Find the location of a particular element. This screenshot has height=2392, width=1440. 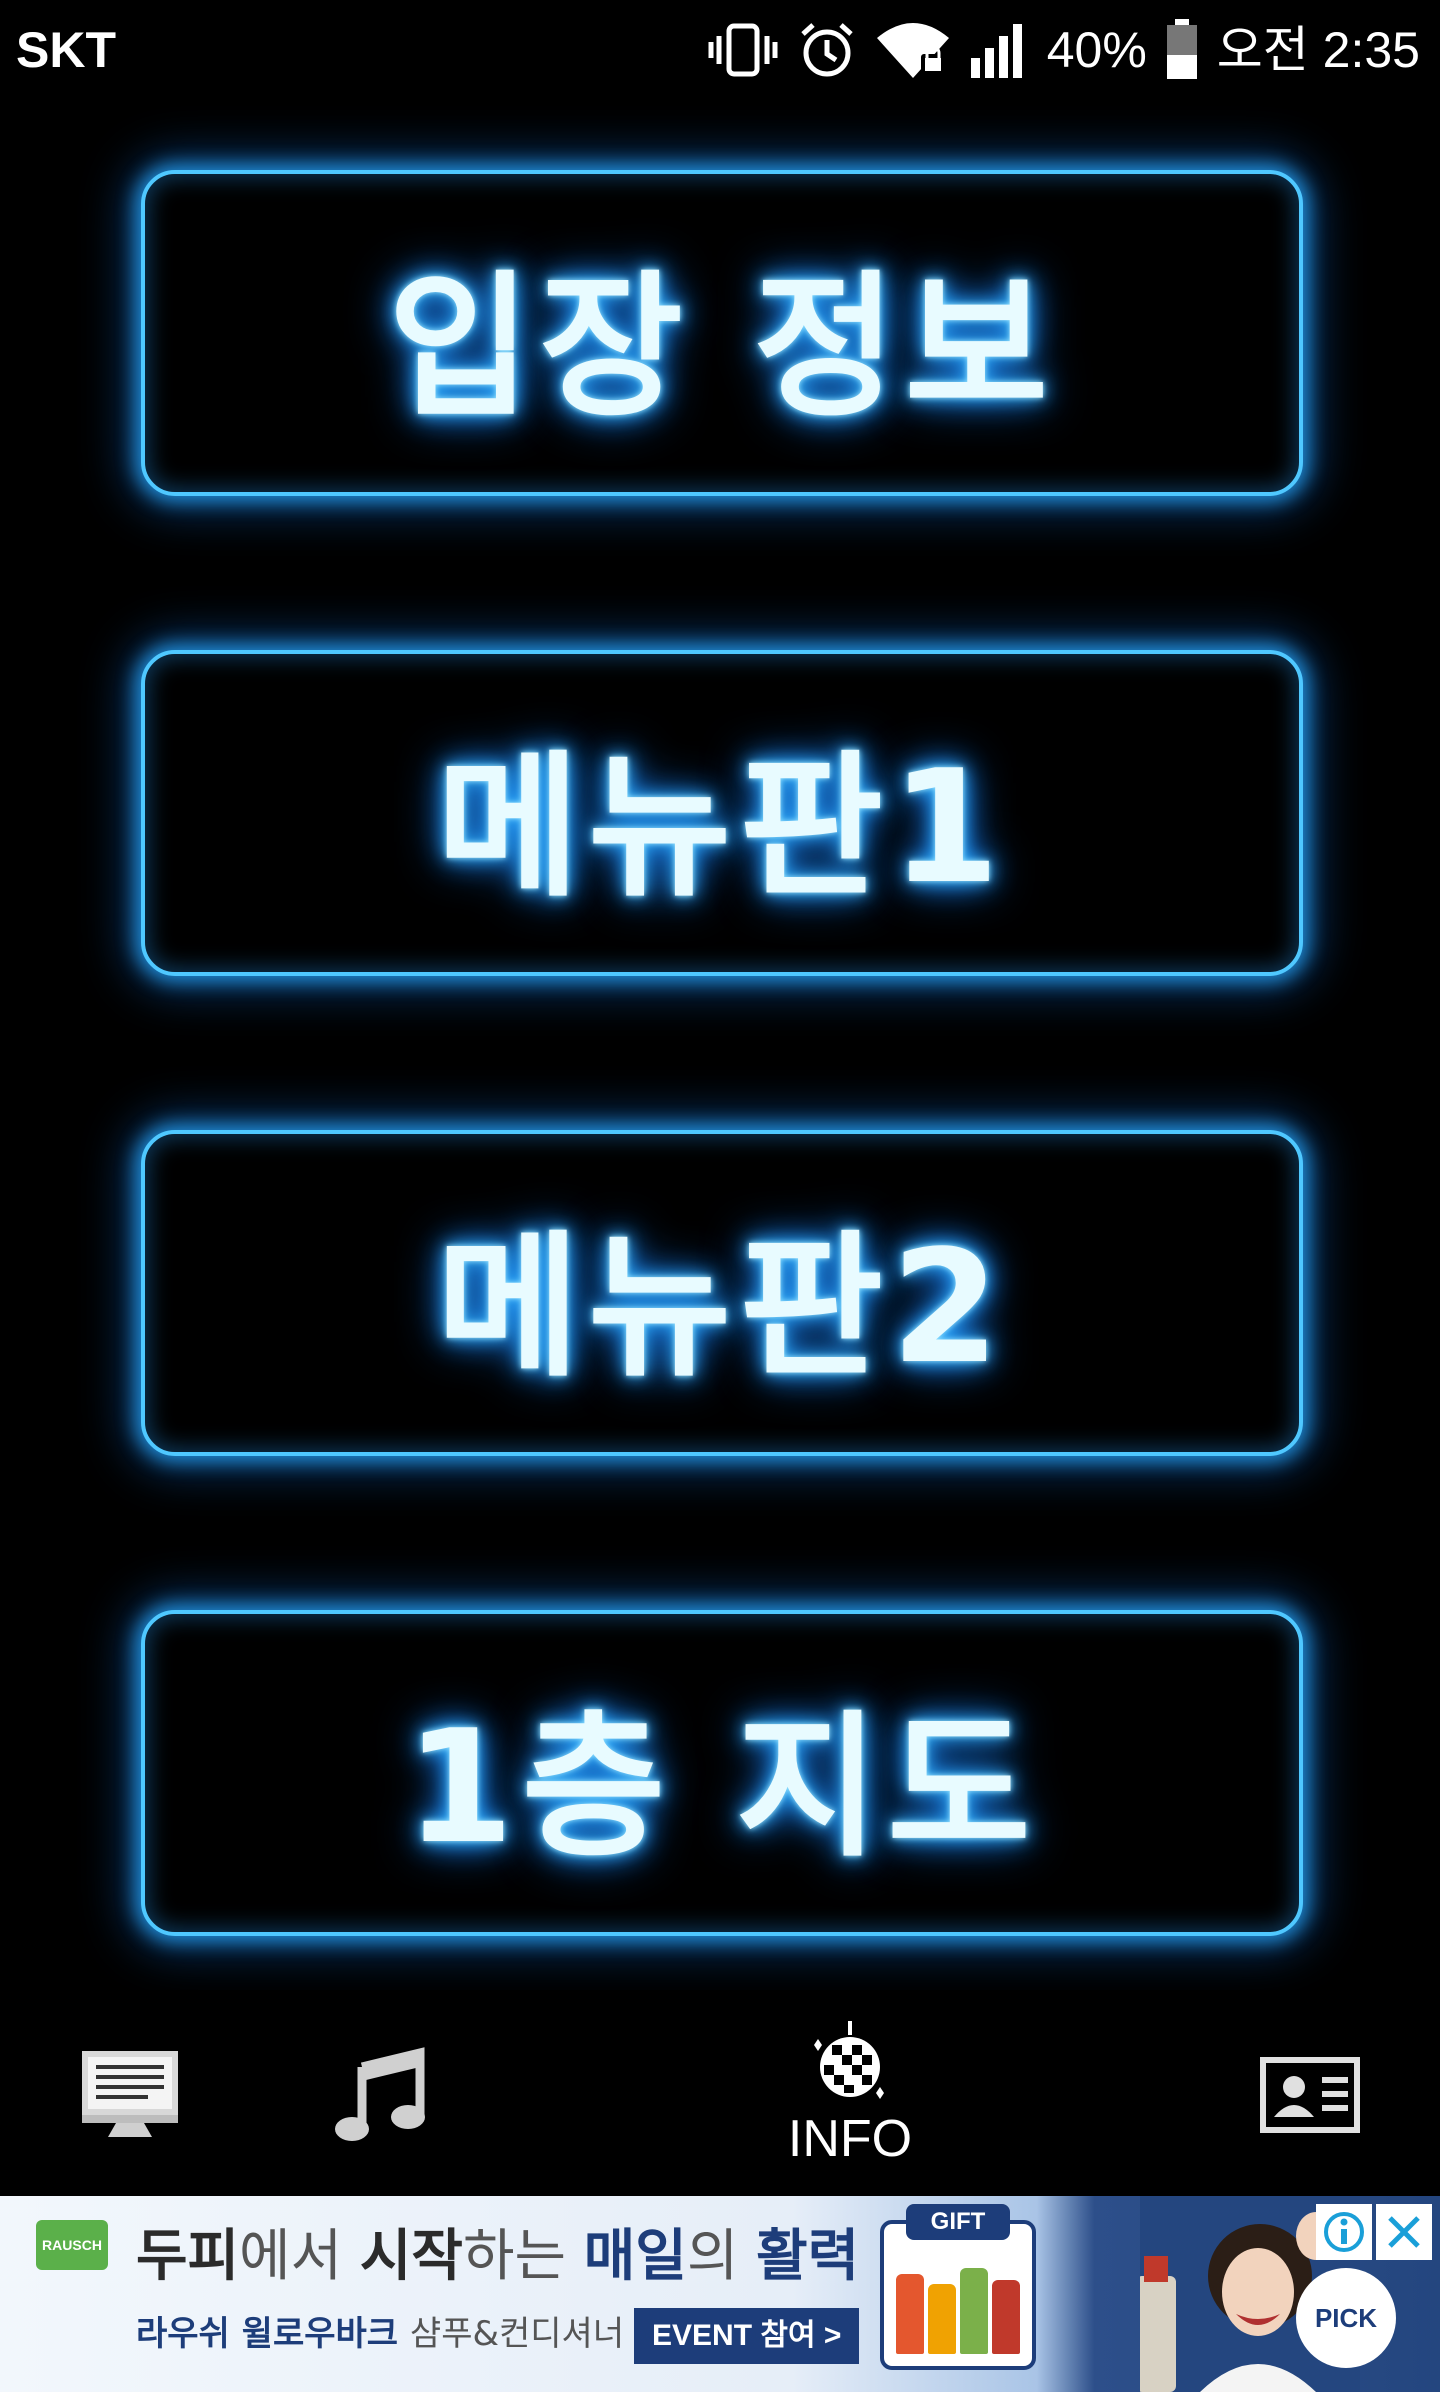

status-bar: SKT 40% 오전 2:35 is located at coordinates (720, 50).